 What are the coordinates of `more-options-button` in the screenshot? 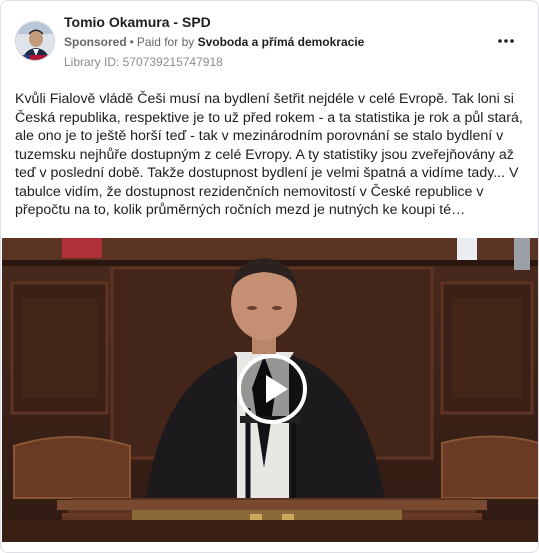 It's located at (506, 41).